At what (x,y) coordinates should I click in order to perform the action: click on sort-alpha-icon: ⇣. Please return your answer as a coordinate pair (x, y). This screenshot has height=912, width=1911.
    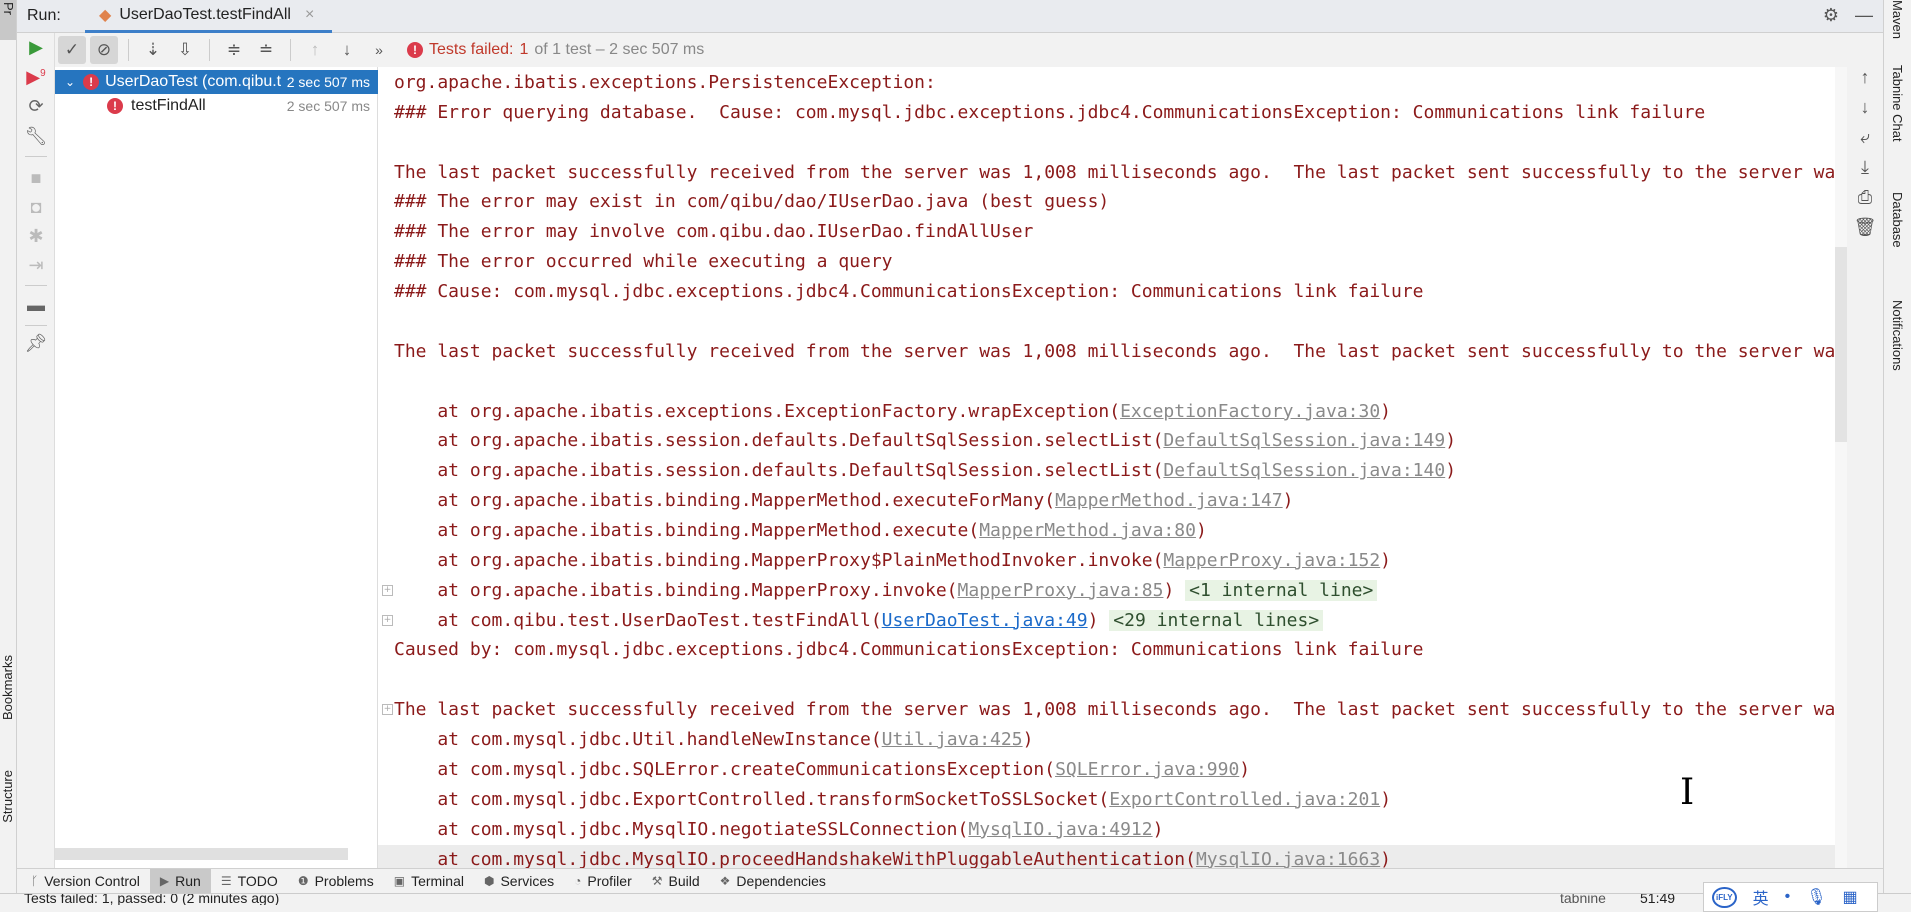
    Looking at the image, I should click on (153, 50).